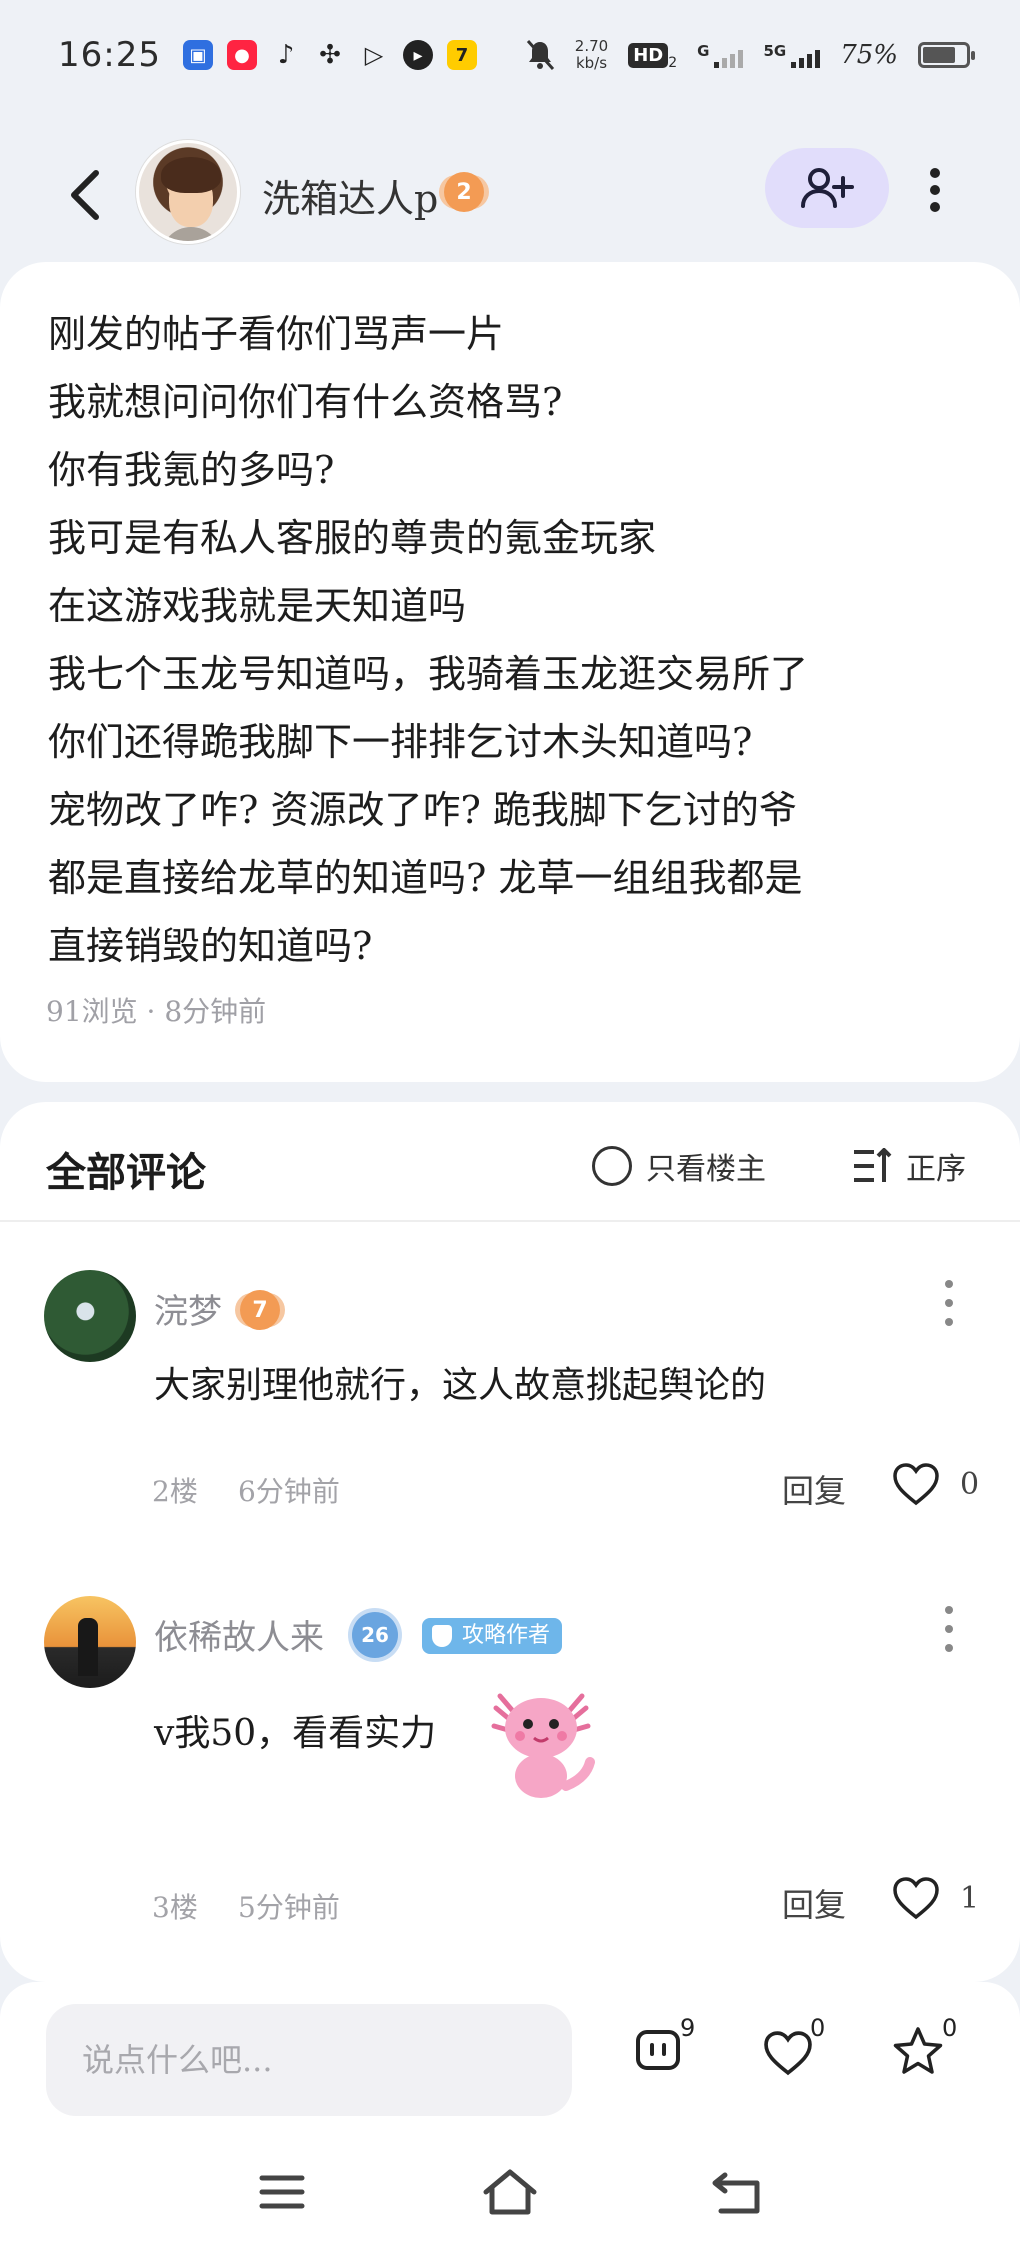  I want to click on post-line: 我就想问问你们有什么资格骂?, so click(305, 402).